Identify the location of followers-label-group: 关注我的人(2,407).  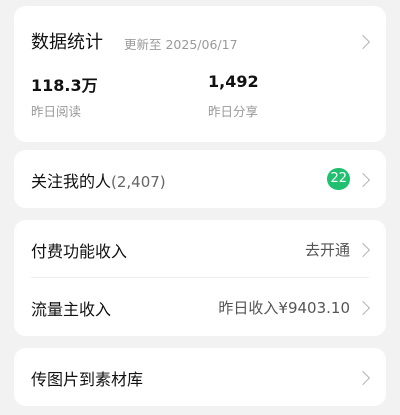
(98, 180).